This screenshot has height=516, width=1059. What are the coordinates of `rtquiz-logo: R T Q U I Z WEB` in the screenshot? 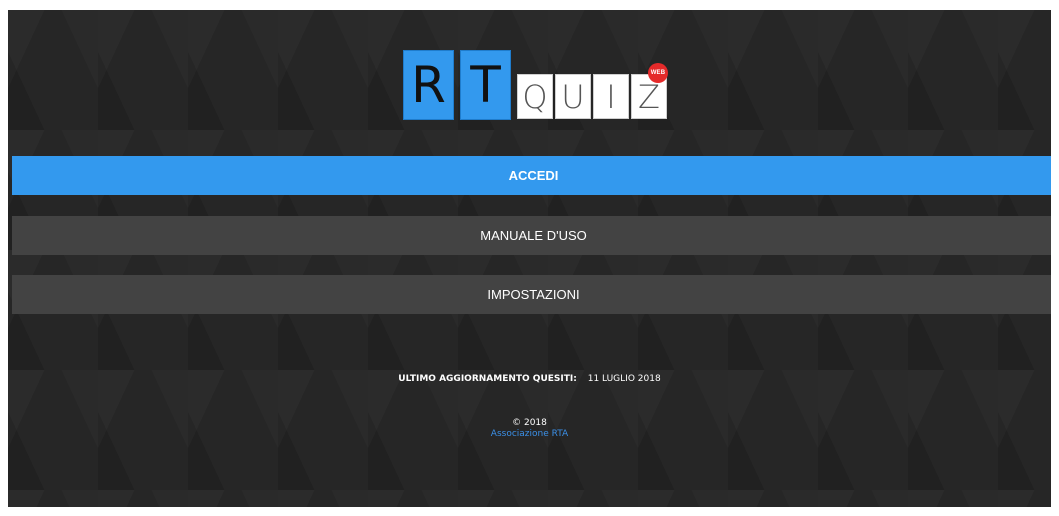 It's located at (543, 86).